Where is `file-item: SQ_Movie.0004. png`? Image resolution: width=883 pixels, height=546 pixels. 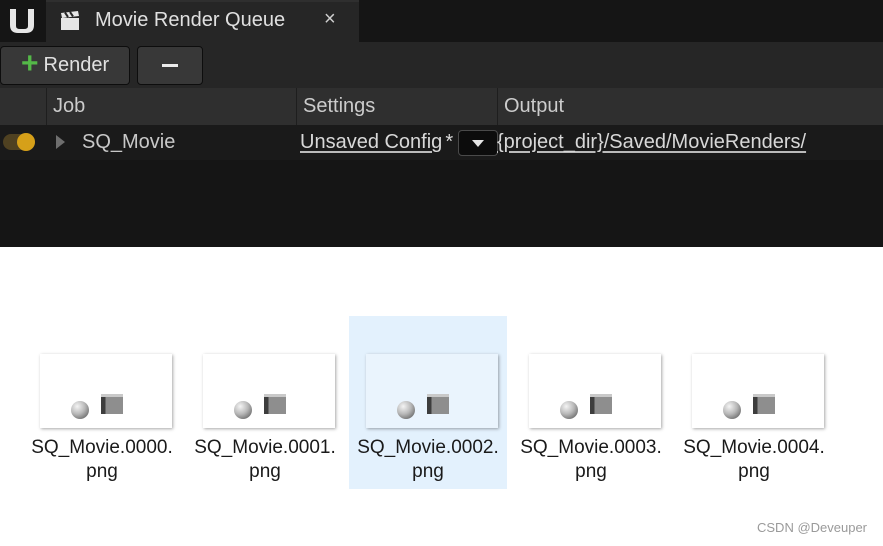 file-item: SQ_Movie.0004. png is located at coordinates (754, 402).